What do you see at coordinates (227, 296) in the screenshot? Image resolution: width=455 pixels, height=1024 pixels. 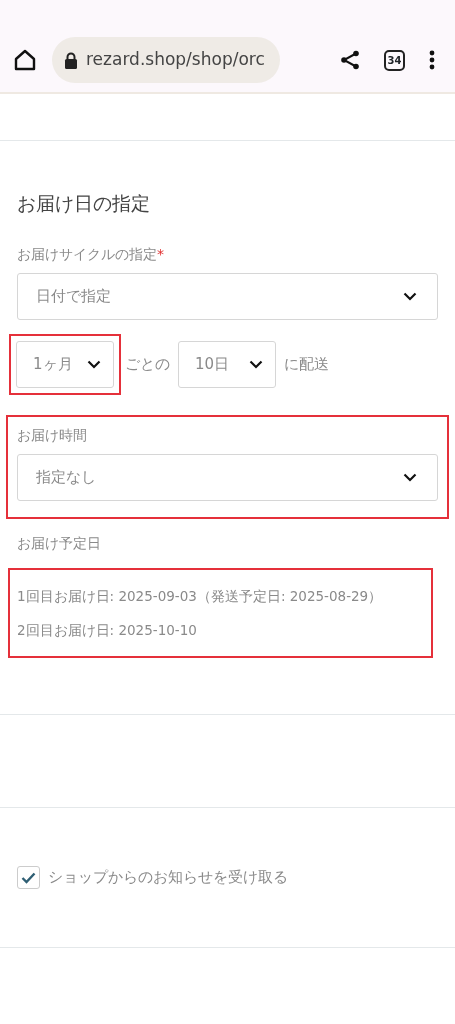 I see `cycle-select: 日付で指定` at bounding box center [227, 296].